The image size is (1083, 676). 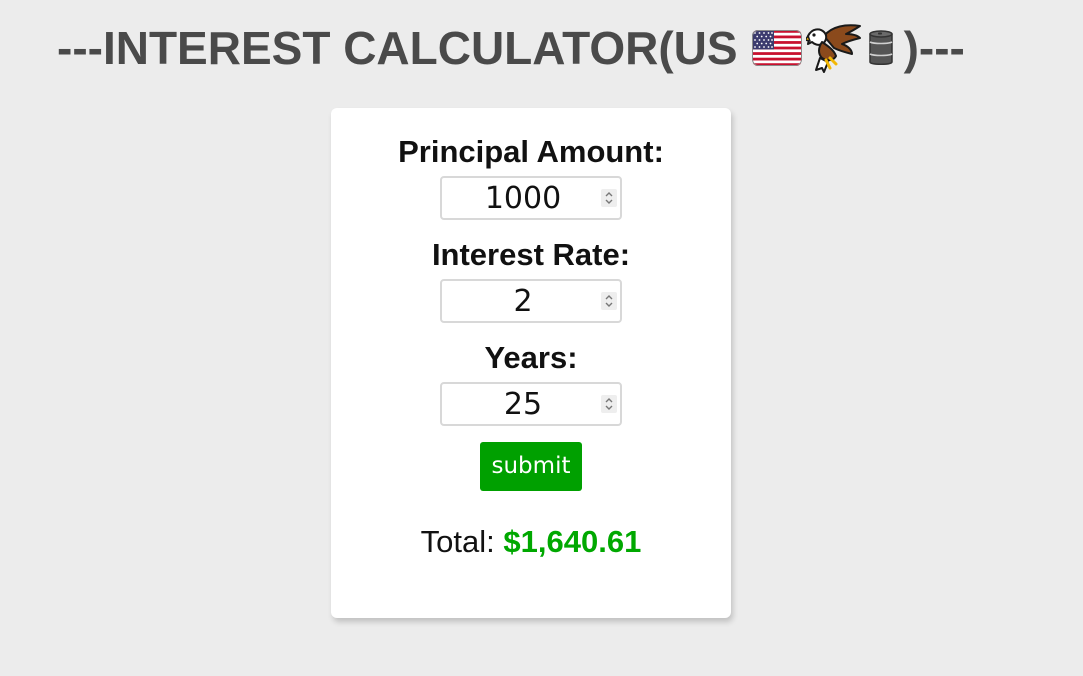 What do you see at coordinates (572, 541) in the screenshot?
I see `total-value: $1,640.61` at bounding box center [572, 541].